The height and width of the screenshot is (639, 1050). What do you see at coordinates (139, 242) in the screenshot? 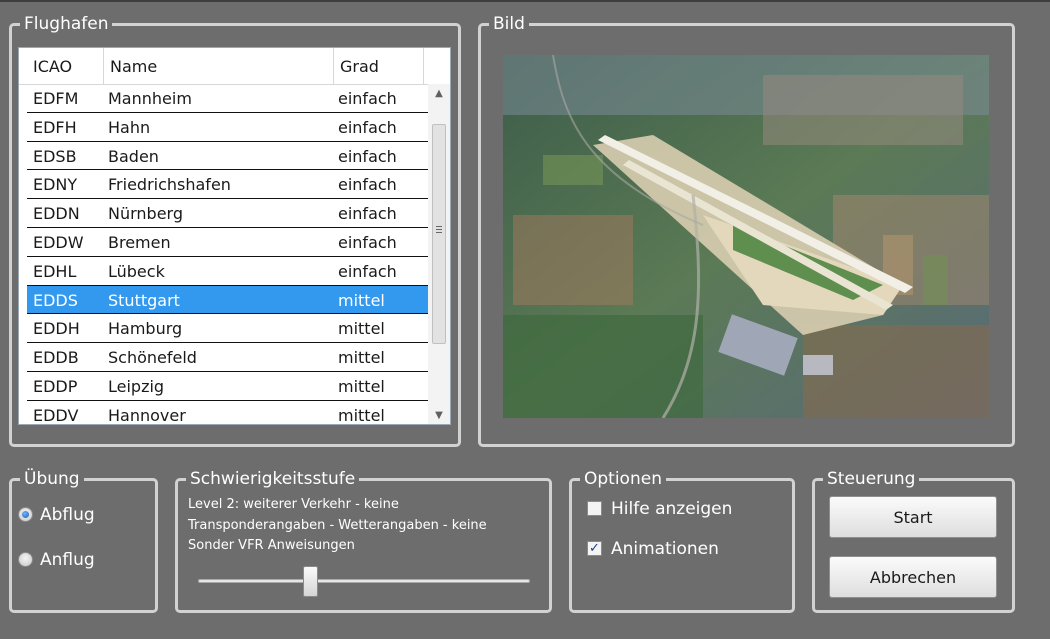
I see `name-cell: Bremen` at bounding box center [139, 242].